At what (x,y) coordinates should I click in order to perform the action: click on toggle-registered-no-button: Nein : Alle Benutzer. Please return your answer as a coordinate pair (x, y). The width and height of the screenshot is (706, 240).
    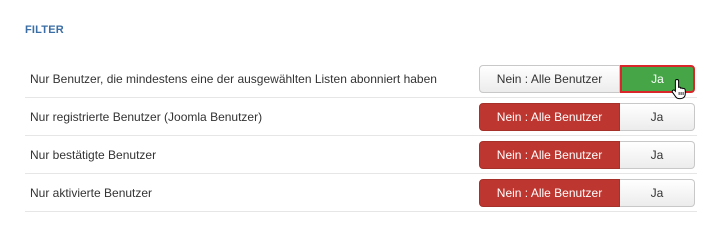
    Looking at the image, I should click on (549, 116).